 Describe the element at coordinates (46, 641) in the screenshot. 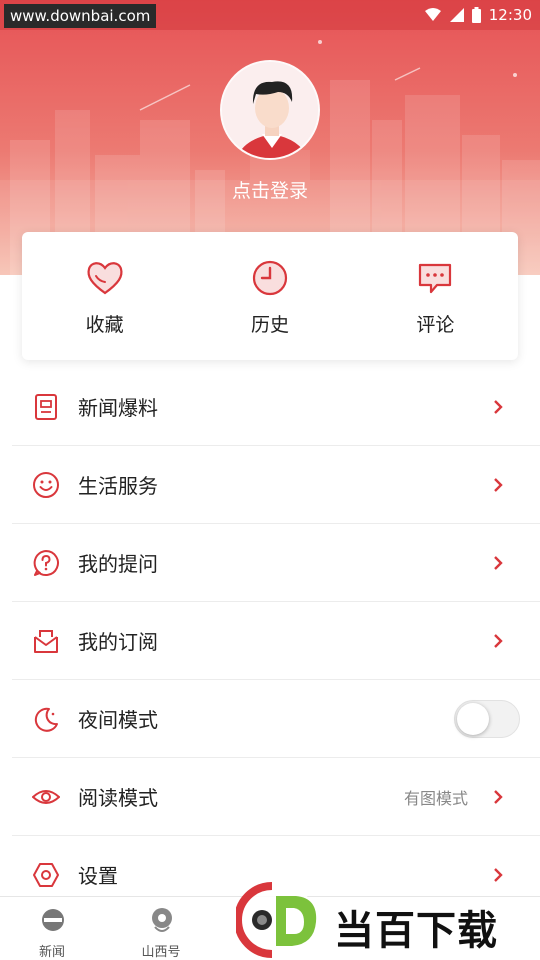

I see `inbox-icon` at that location.